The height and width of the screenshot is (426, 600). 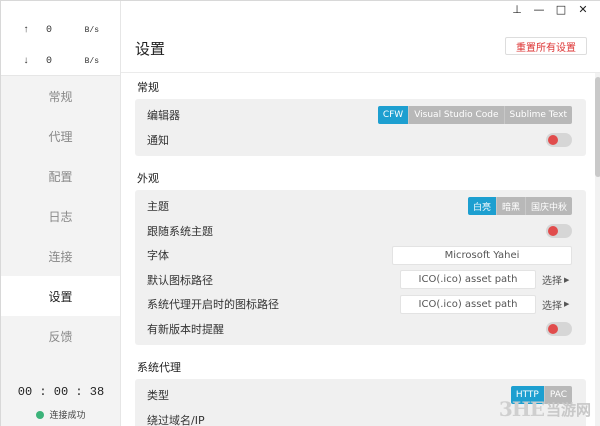 What do you see at coordinates (67, 416) in the screenshot?
I see `status-text: 连接成功` at bounding box center [67, 416].